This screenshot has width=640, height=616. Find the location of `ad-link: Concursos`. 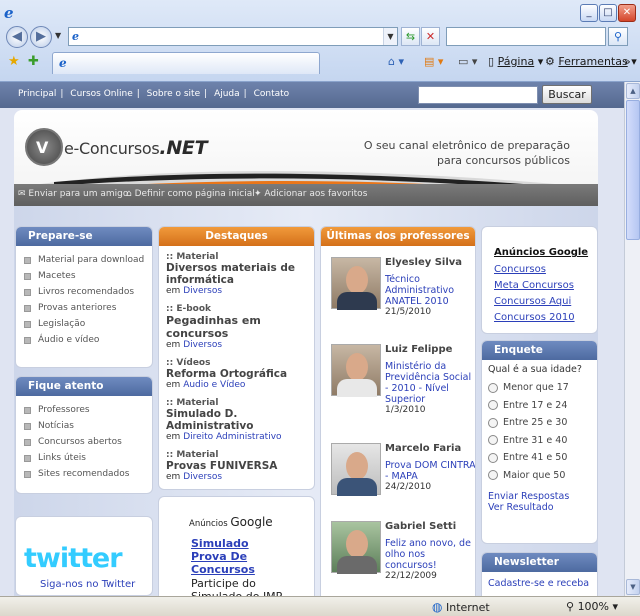

ad-link: Concursos is located at coordinates (545, 269).